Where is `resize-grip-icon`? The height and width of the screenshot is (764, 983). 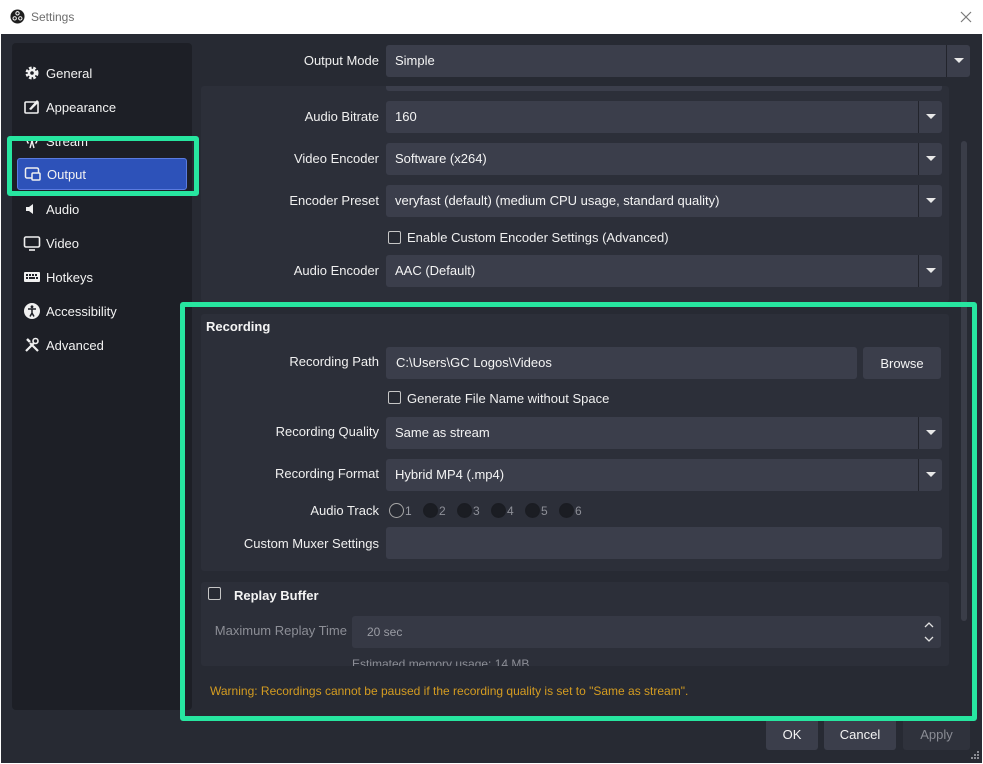
resize-grip-icon is located at coordinates (975, 755).